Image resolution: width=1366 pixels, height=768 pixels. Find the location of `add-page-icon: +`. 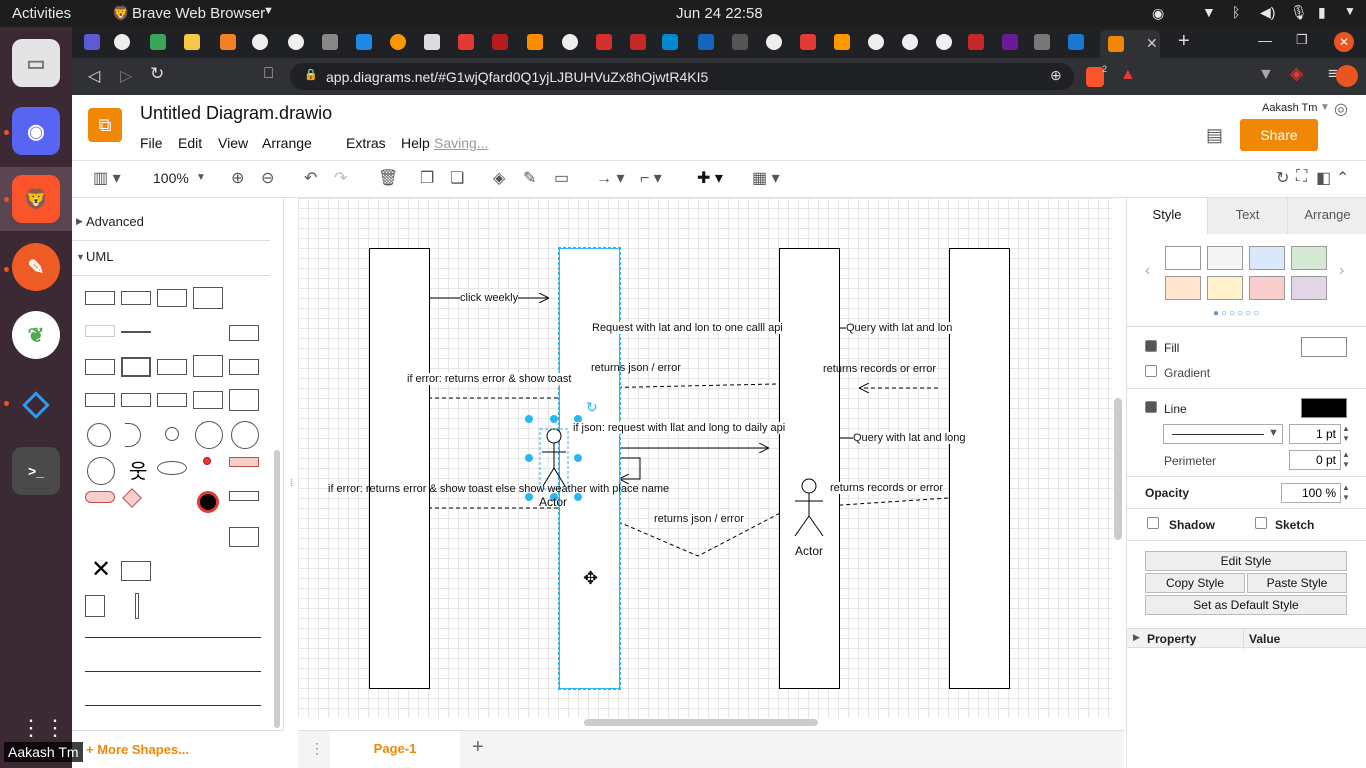

add-page-icon: + is located at coordinates (478, 747).